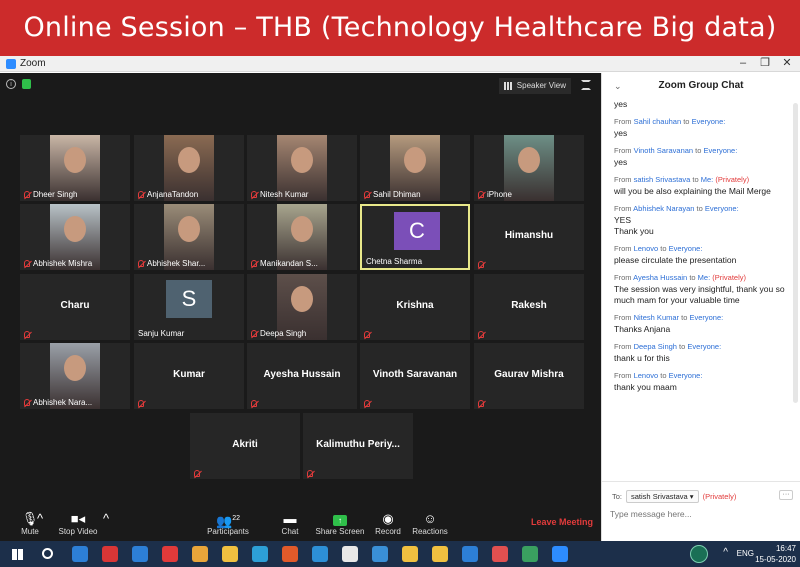  I want to click on minimize-button: –, so click(743, 63).